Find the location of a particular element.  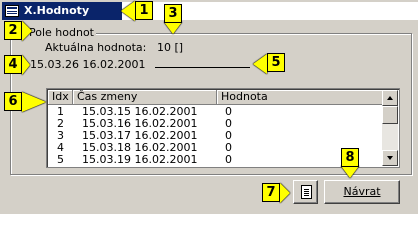

scroll-down-button is located at coordinates (390, 158).